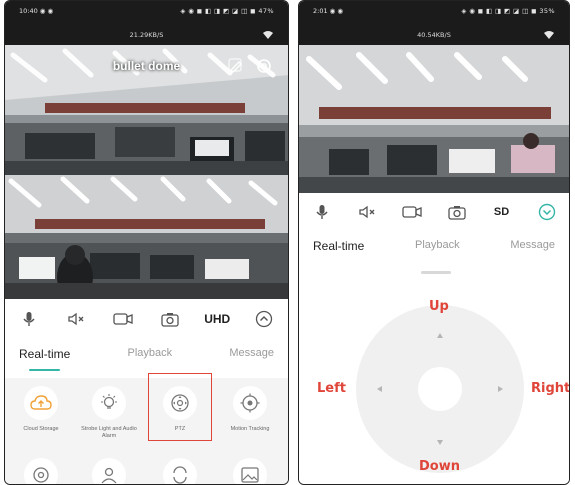 This screenshot has height=485, width=575. What do you see at coordinates (36, 11) in the screenshot?
I see `status-time: 10:40 ◉ ◉` at bounding box center [36, 11].